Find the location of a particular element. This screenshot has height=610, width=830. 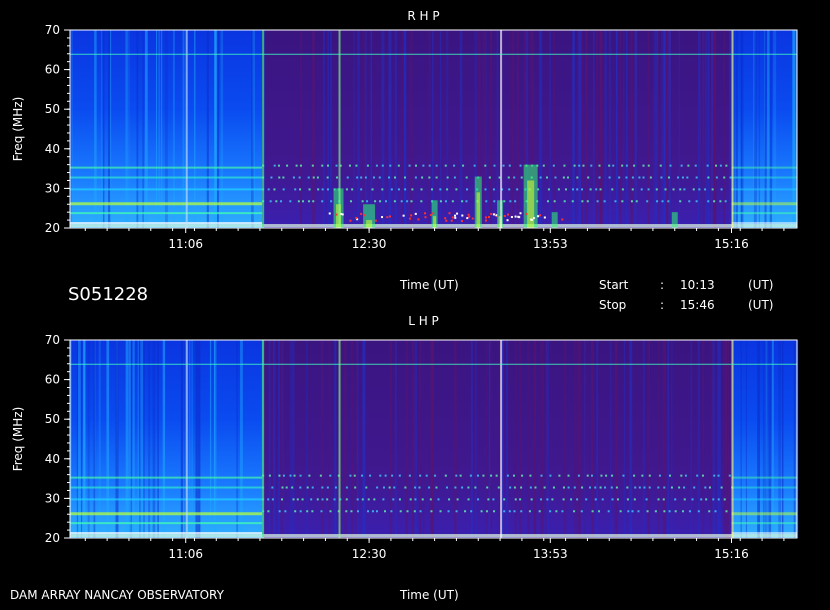

y-tick-label: 30 is located at coordinates (52, 498).